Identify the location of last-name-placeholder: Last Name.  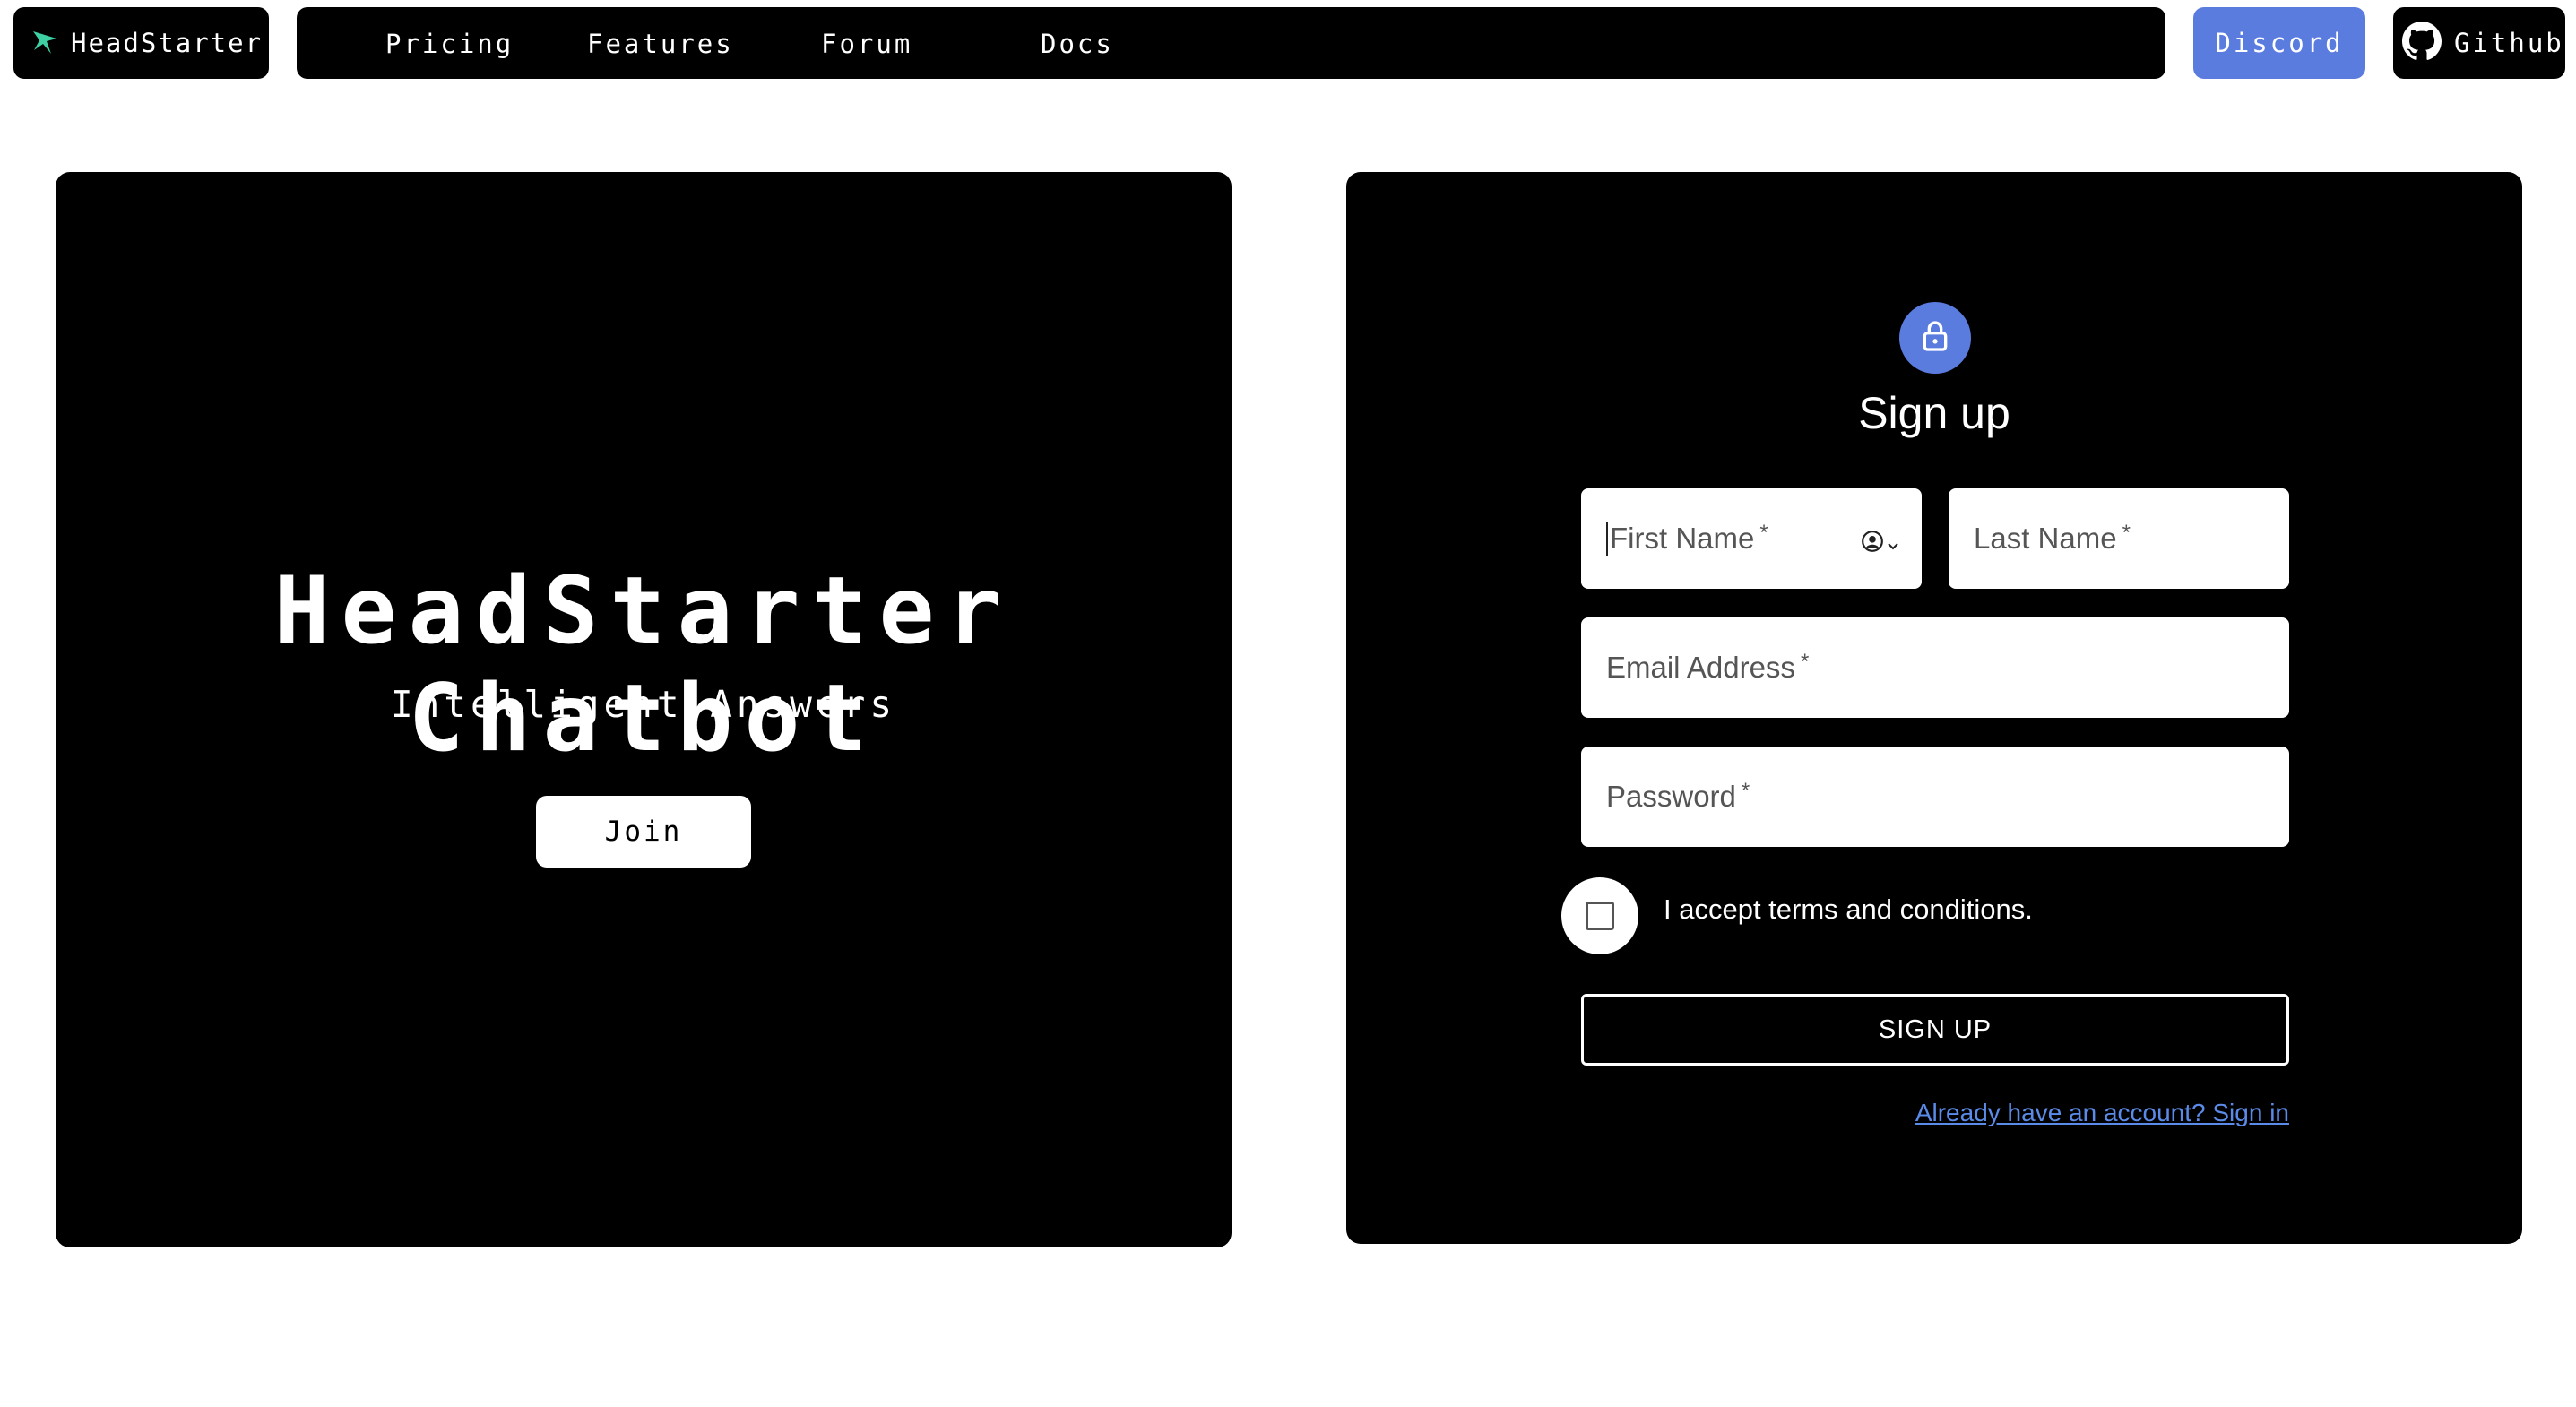
(2045, 538).